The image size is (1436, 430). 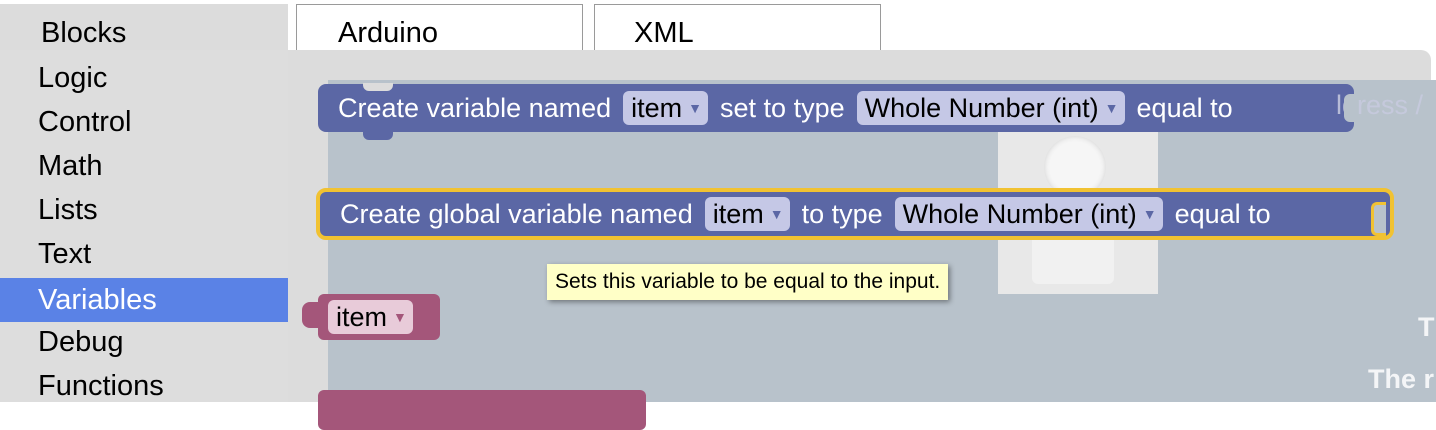 What do you see at coordinates (310, 315) in the screenshot?
I see `output-connector` at bounding box center [310, 315].